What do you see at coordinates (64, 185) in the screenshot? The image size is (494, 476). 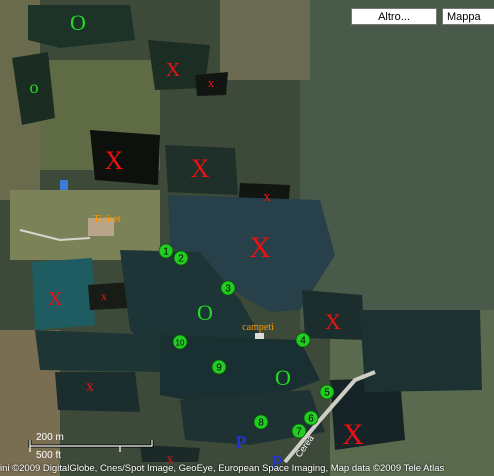 I see `pool` at bounding box center [64, 185].